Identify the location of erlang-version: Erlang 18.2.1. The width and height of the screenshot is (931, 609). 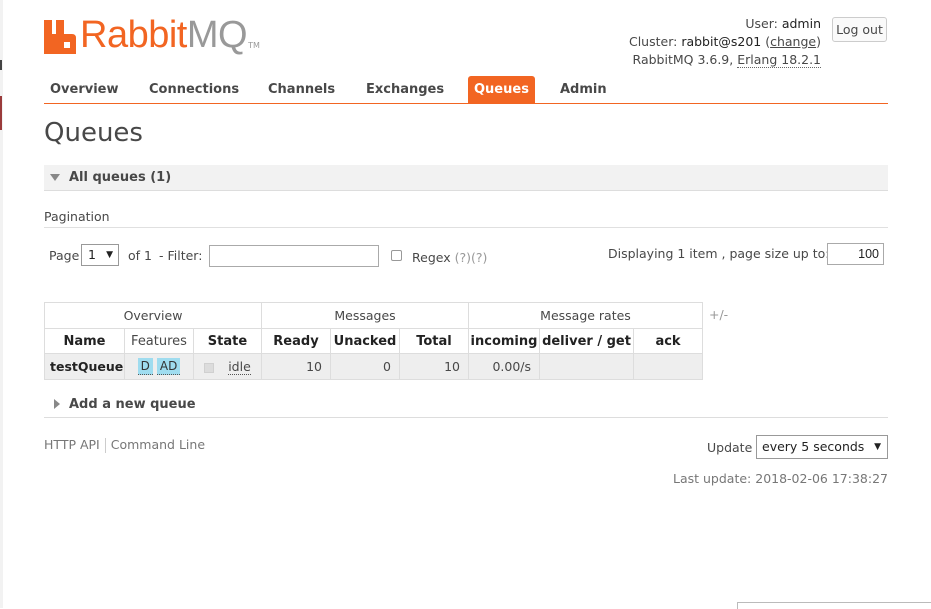
(779, 60).